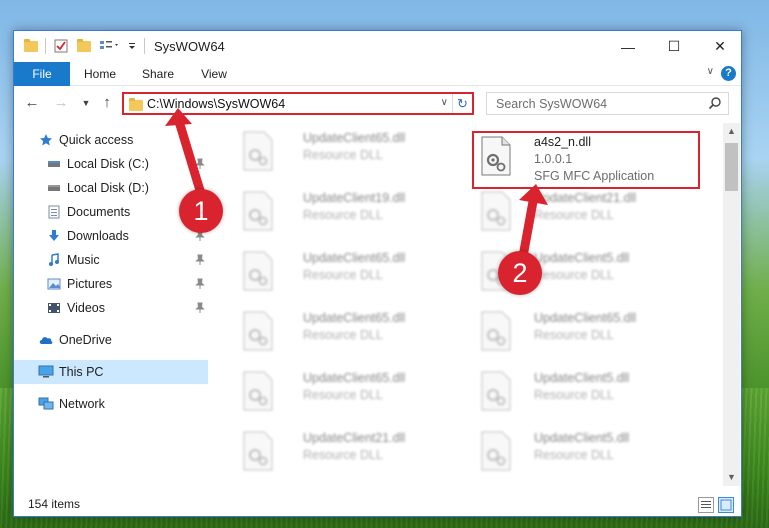 This screenshot has width=769, height=528. I want to click on large-icons-view-icon, so click(726, 505).